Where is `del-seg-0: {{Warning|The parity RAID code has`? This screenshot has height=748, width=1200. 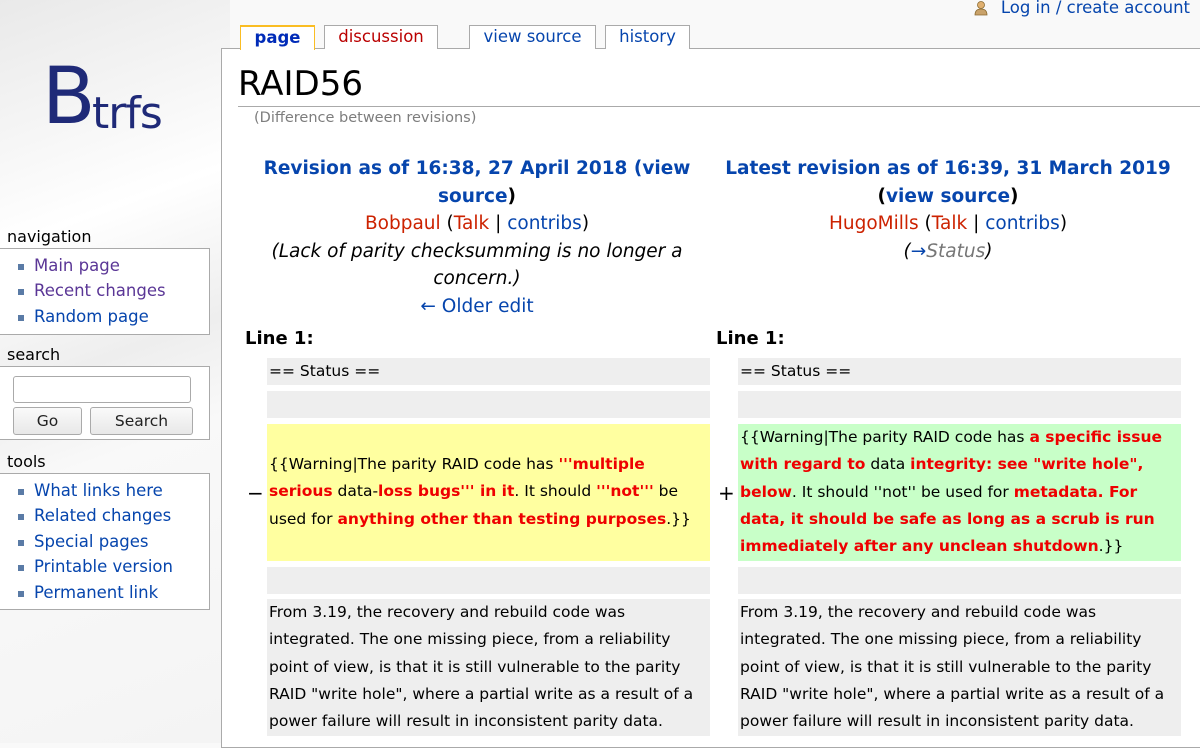
del-seg-0: {{Warning|The parity RAID code has is located at coordinates (414, 464).